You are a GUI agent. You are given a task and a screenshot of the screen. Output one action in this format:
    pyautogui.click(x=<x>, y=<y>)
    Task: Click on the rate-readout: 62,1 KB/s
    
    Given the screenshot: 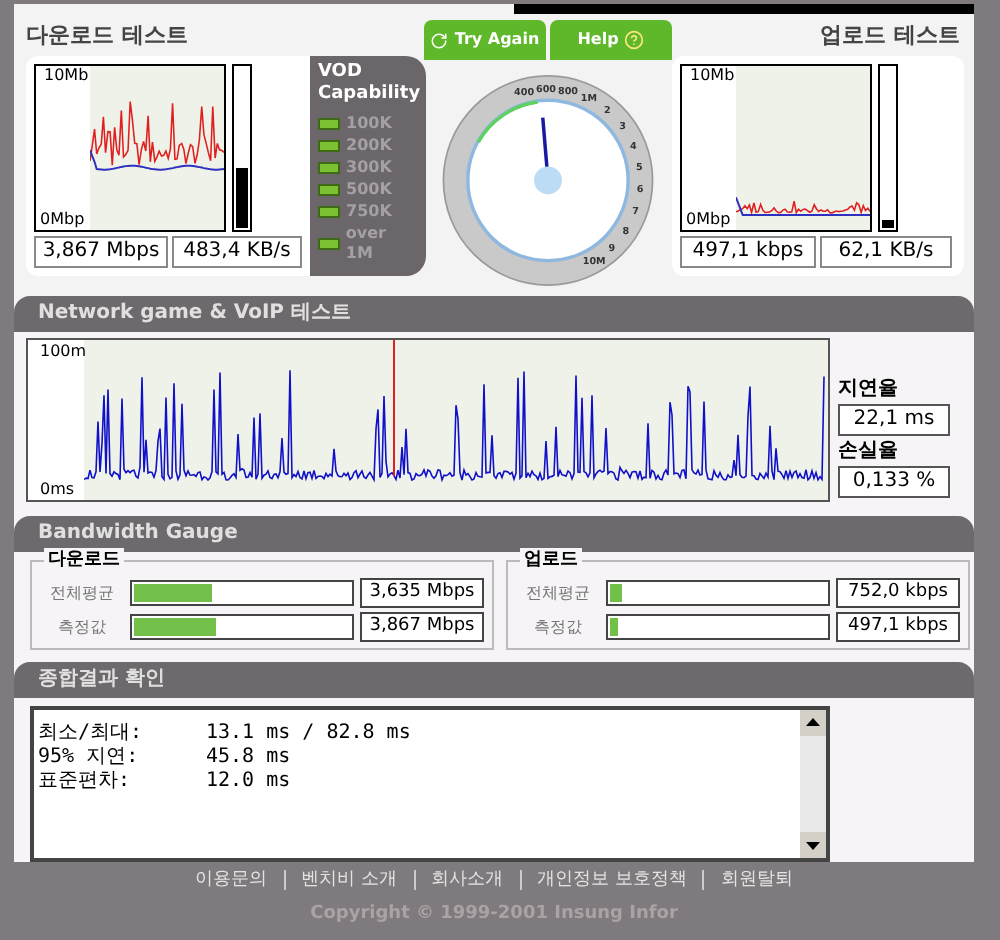 What is the action you would take?
    pyautogui.click(x=886, y=252)
    